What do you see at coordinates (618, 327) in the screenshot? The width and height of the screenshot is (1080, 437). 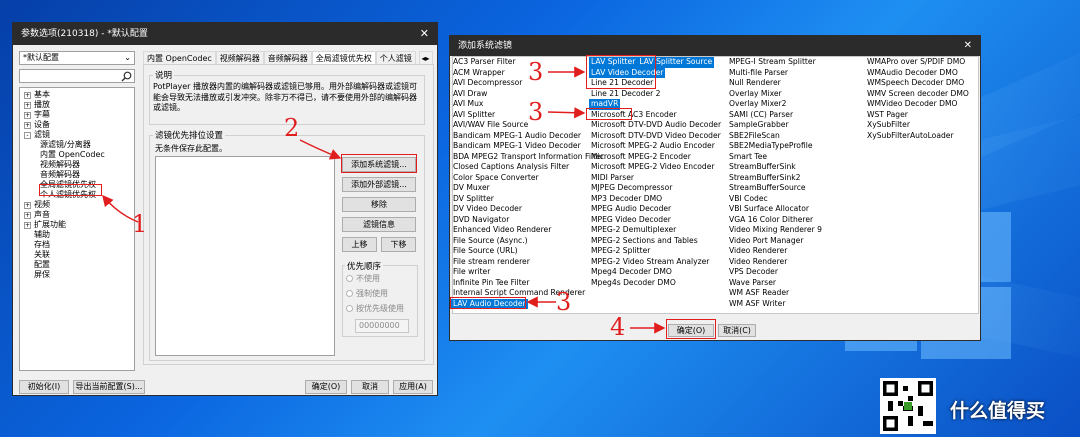 I see `annotation-number-4: 4` at bounding box center [618, 327].